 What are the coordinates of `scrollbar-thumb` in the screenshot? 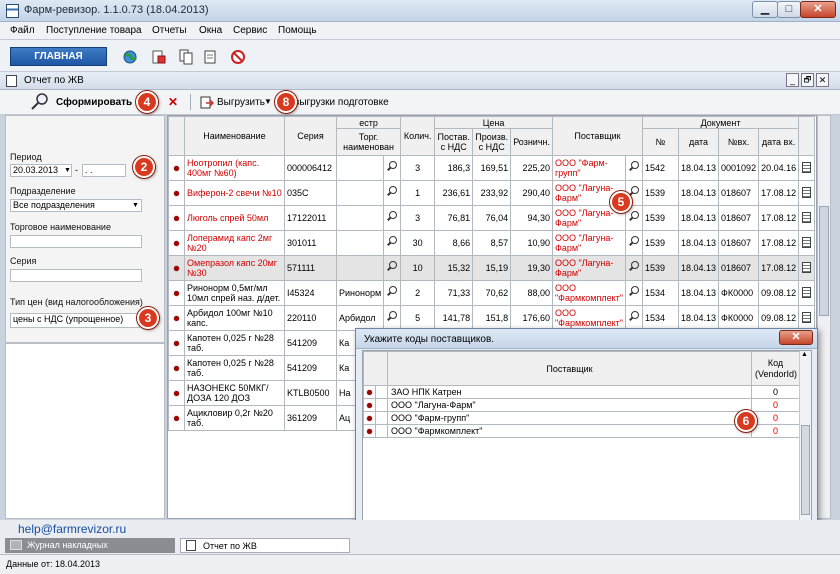 It's located at (824, 261).